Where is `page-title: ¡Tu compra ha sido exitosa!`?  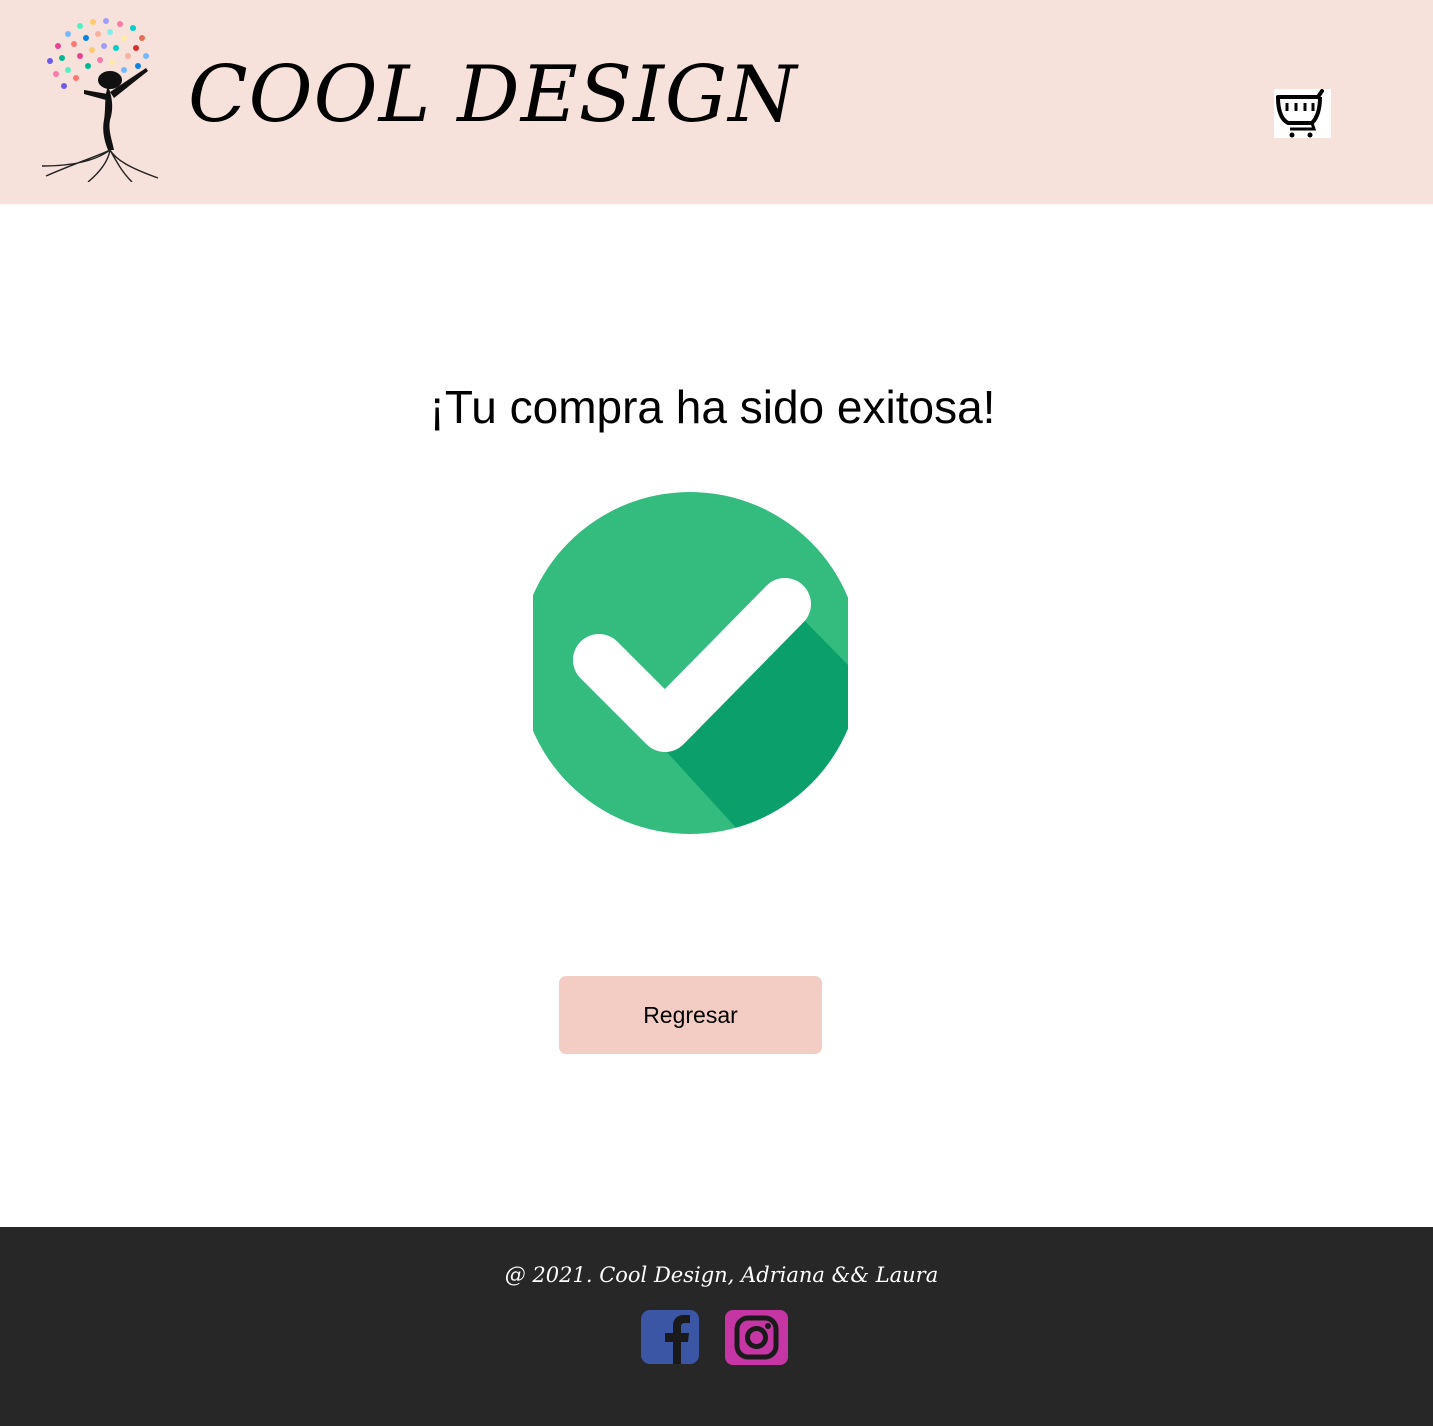 page-title: ¡Tu compra ha sido exitosa! is located at coordinates (712, 407).